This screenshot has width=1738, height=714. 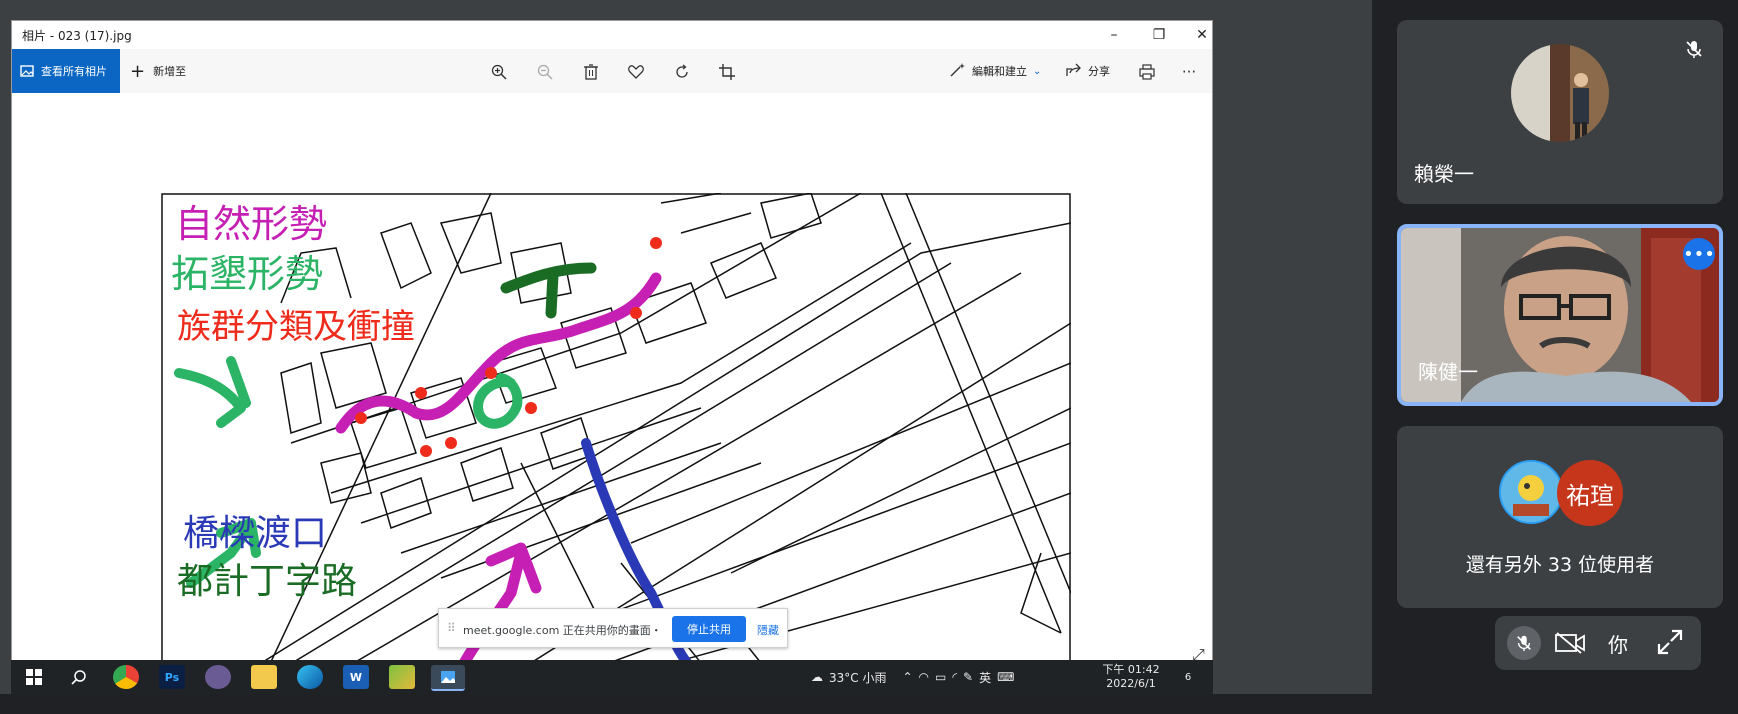 I want to click on weather-icon: ☁, so click(x=817, y=677).